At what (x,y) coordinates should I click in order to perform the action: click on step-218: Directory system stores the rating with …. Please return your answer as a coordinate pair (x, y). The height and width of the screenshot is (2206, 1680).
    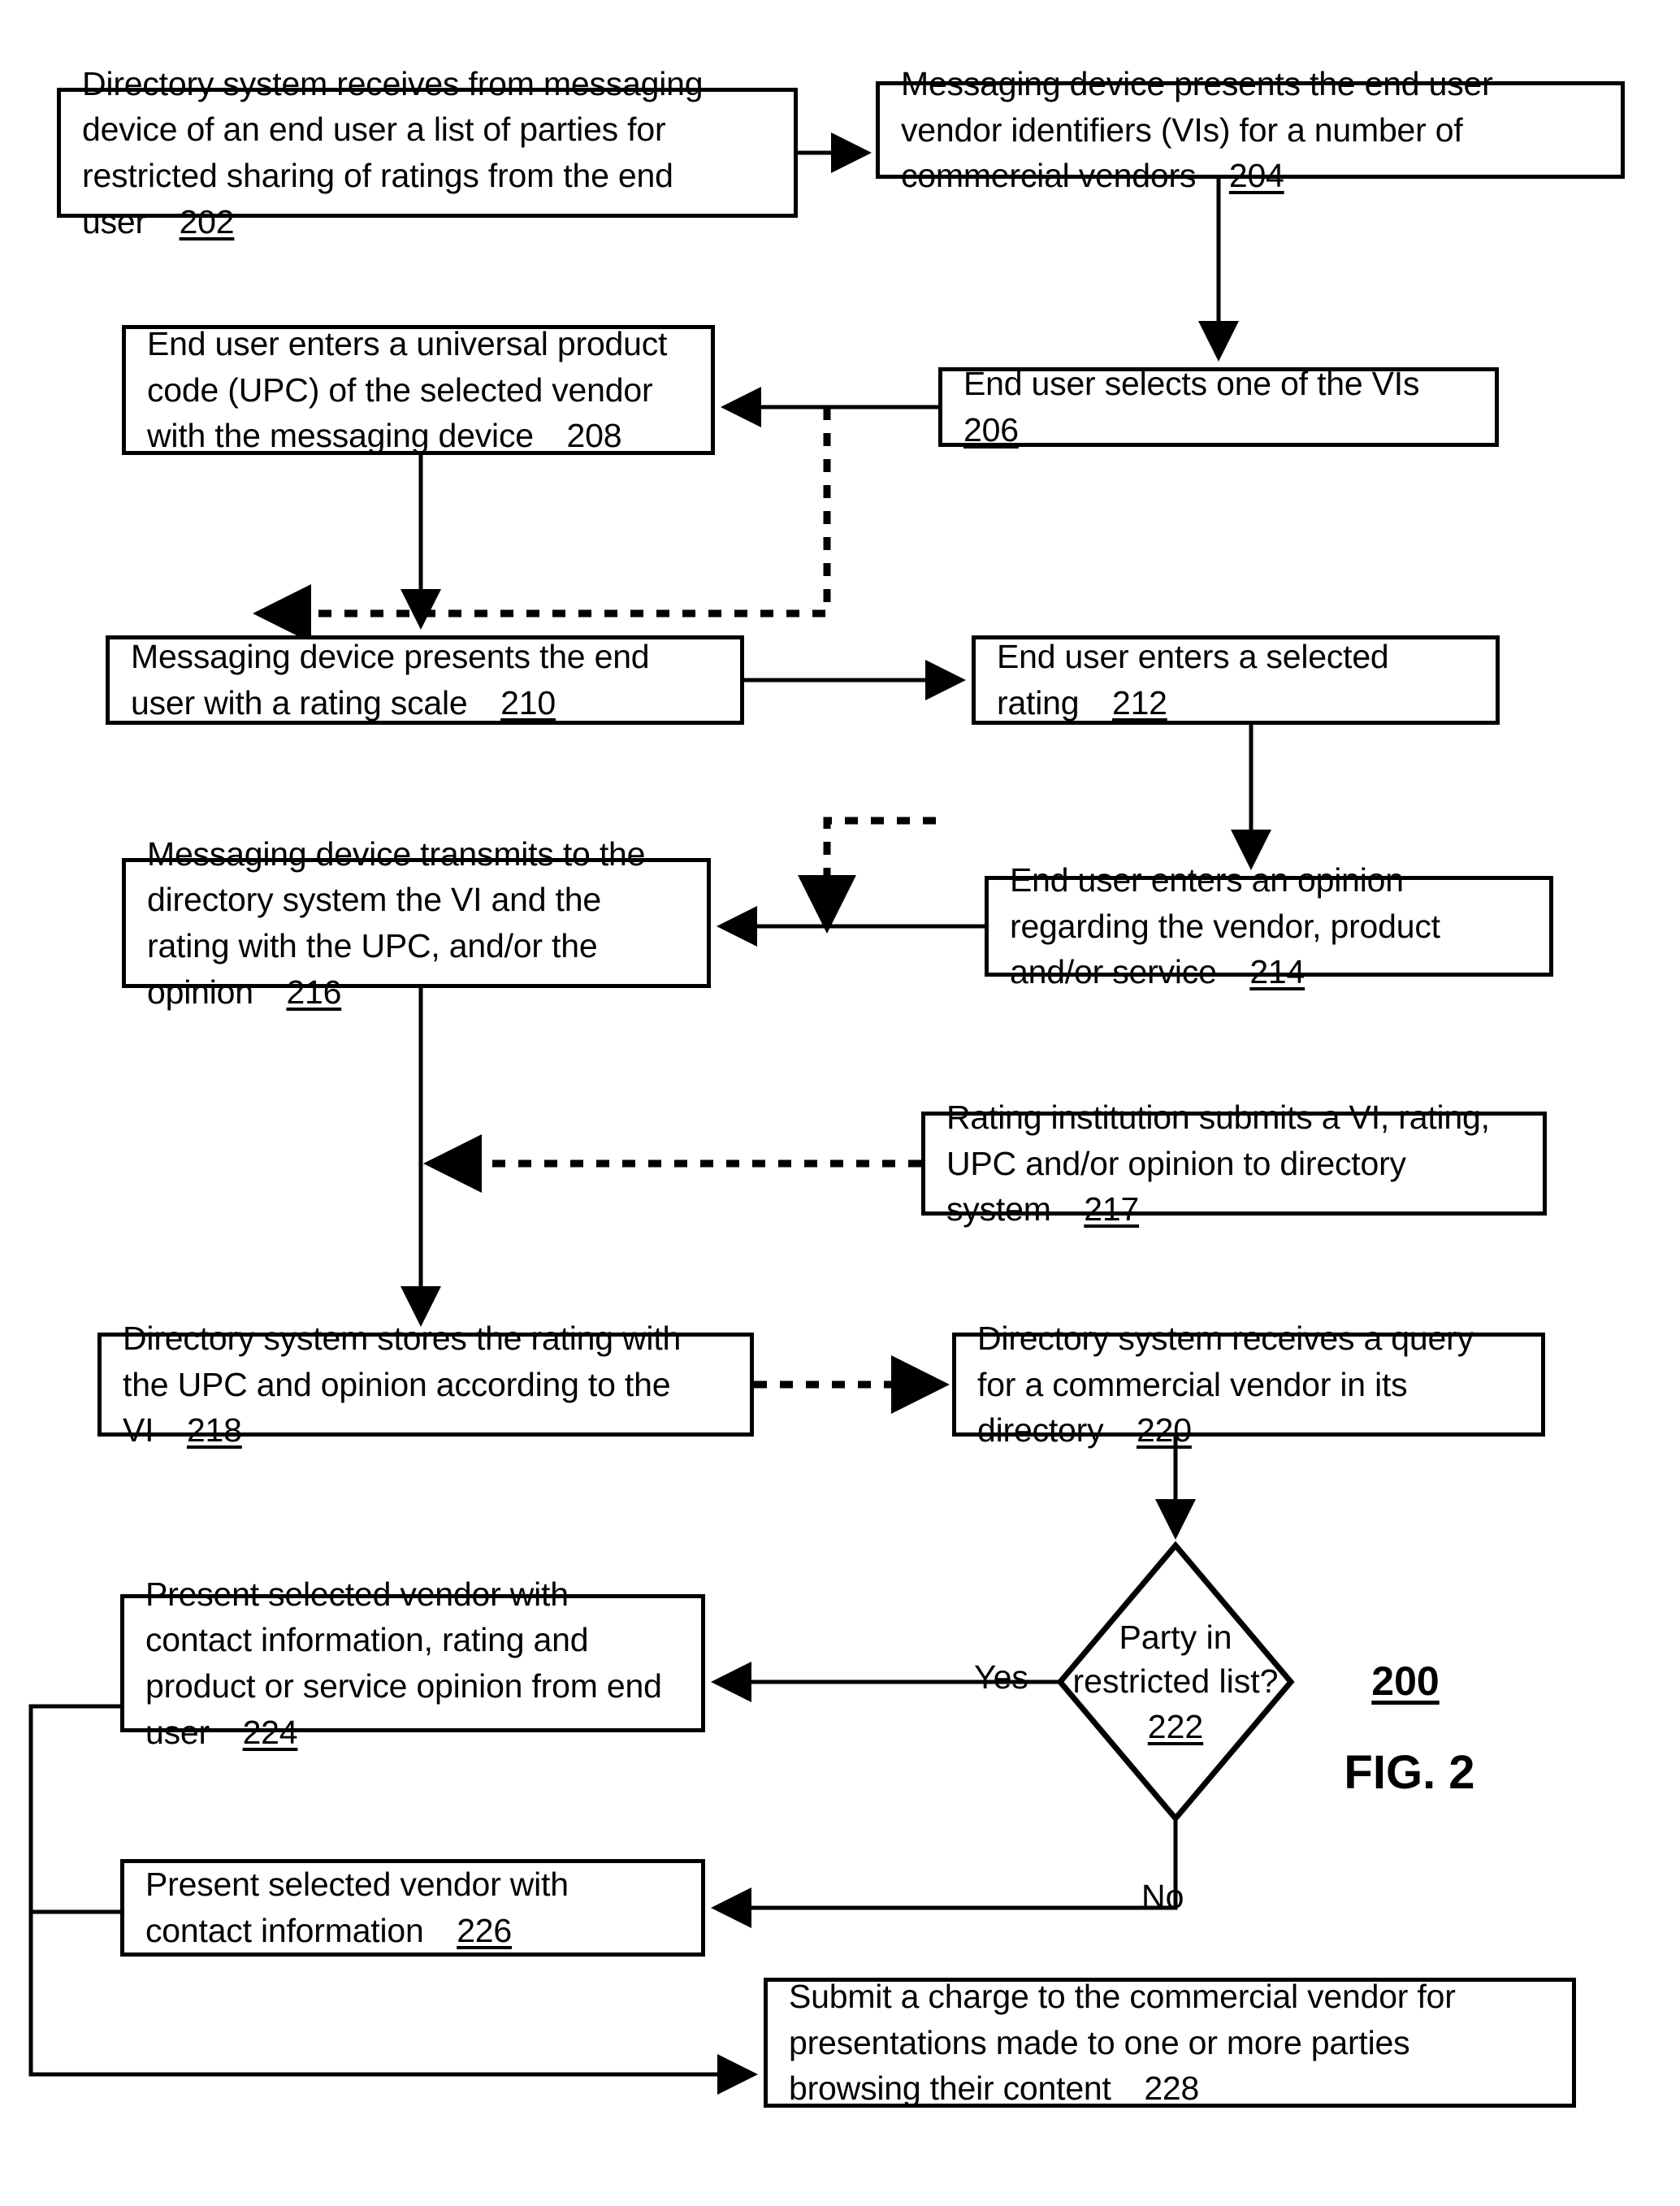
    Looking at the image, I should click on (426, 1384).